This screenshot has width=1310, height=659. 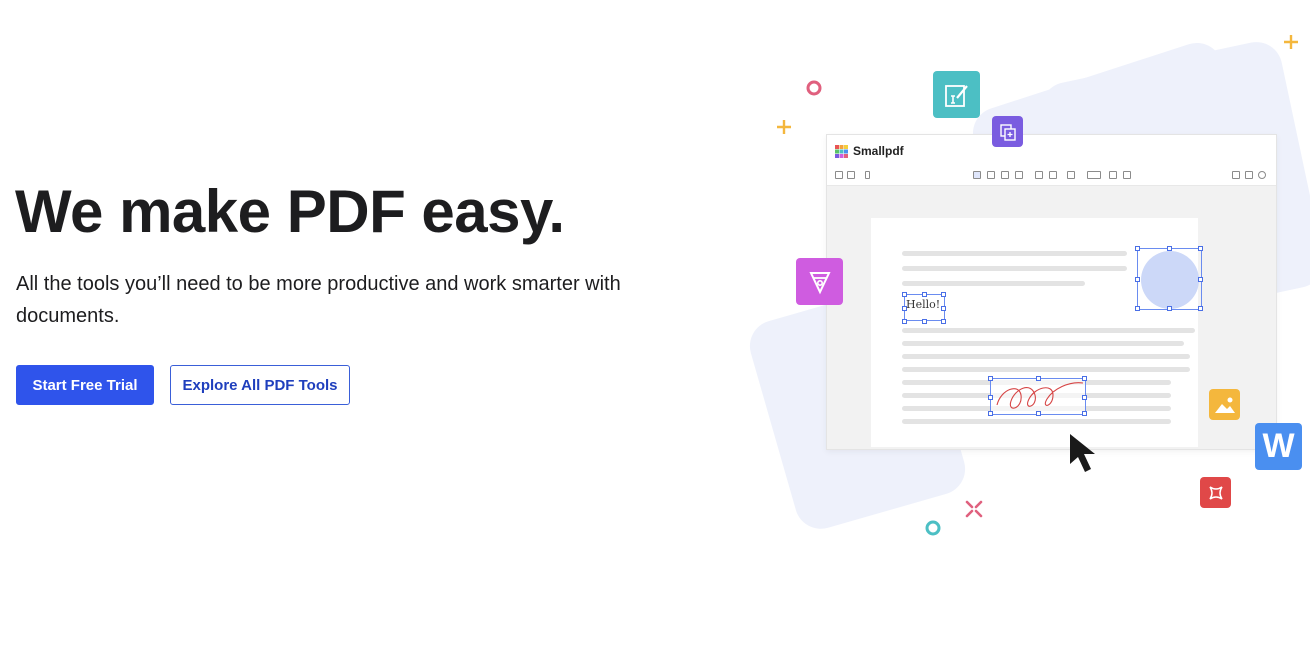 I want to click on edit-document-icon, so click(x=956, y=94).